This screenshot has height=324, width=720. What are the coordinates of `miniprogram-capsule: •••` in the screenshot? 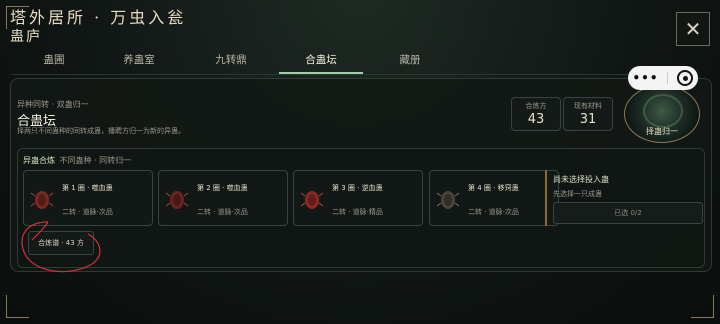 It's located at (663, 78).